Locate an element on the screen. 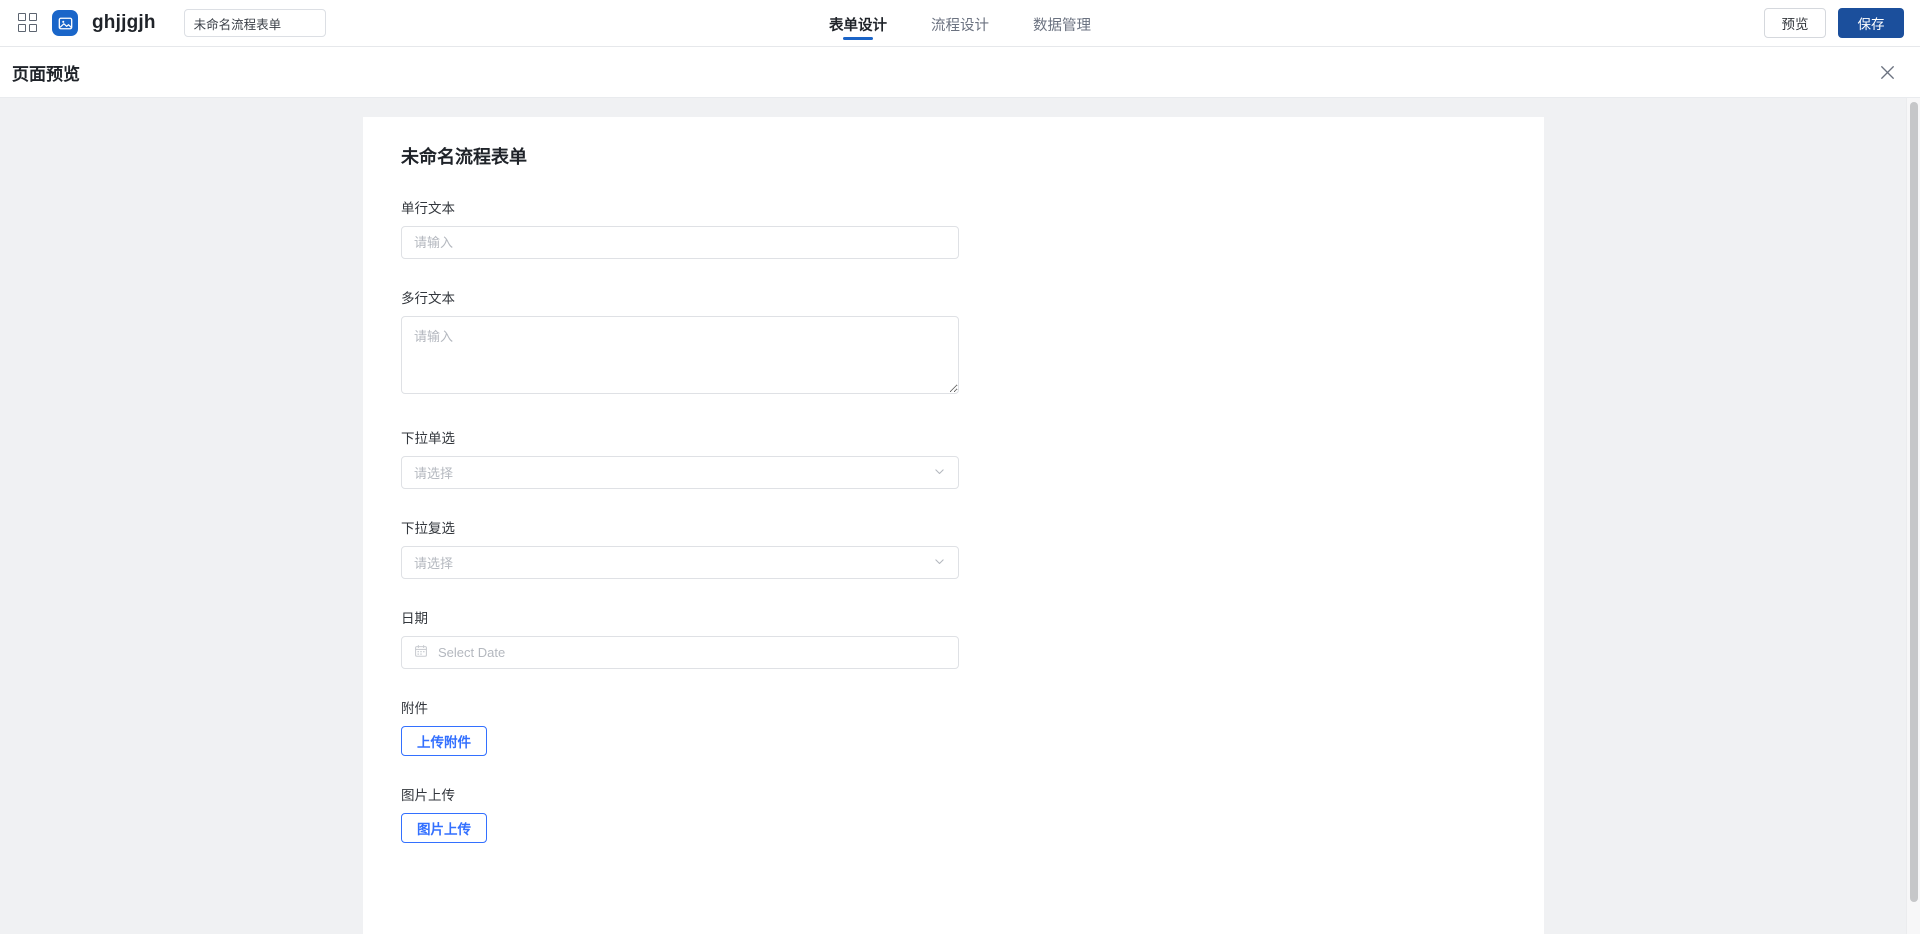  upload-image-button: 图片上传 is located at coordinates (444, 828).